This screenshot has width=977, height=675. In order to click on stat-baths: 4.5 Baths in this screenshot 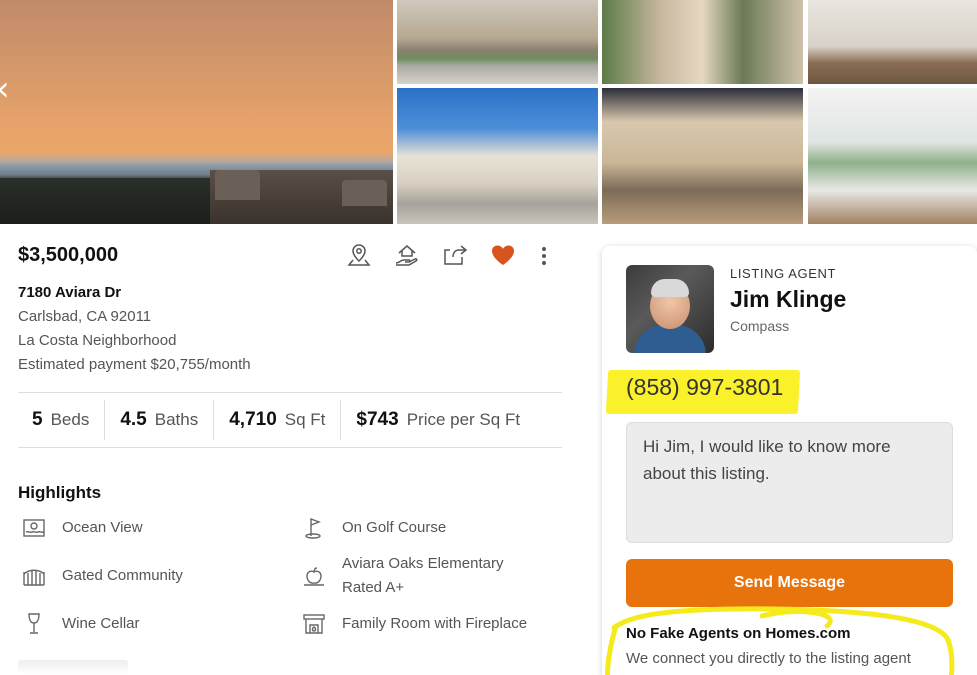, I will do `click(160, 420)`.